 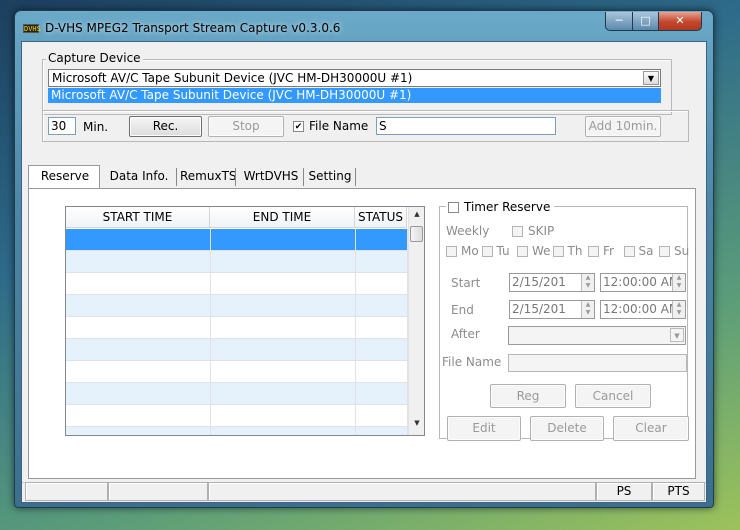 I want to click on clear-button: Clear, so click(x=651, y=428).